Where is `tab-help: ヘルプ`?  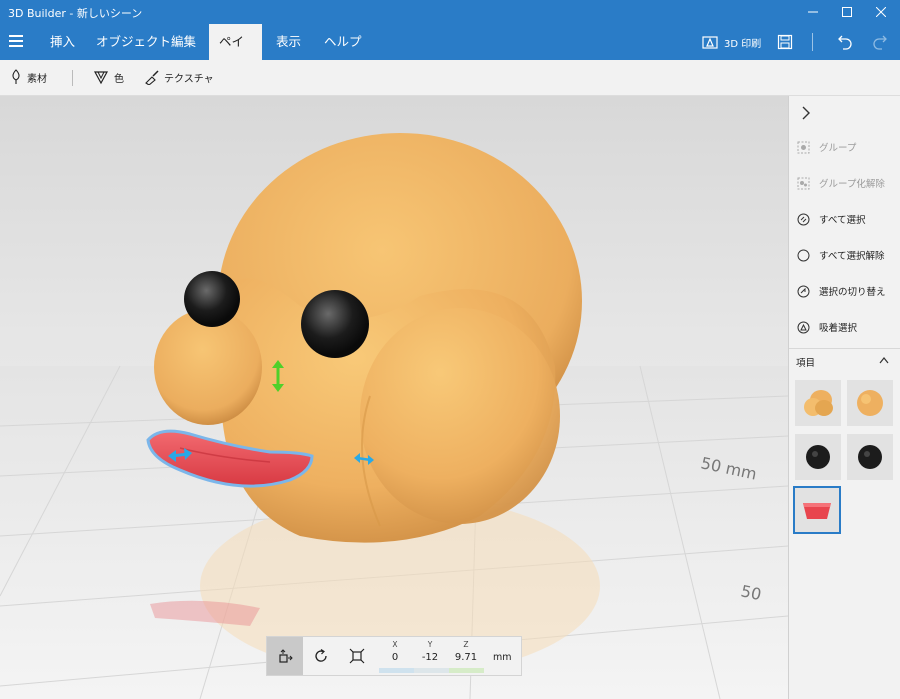
tab-help: ヘルプ is located at coordinates (343, 42).